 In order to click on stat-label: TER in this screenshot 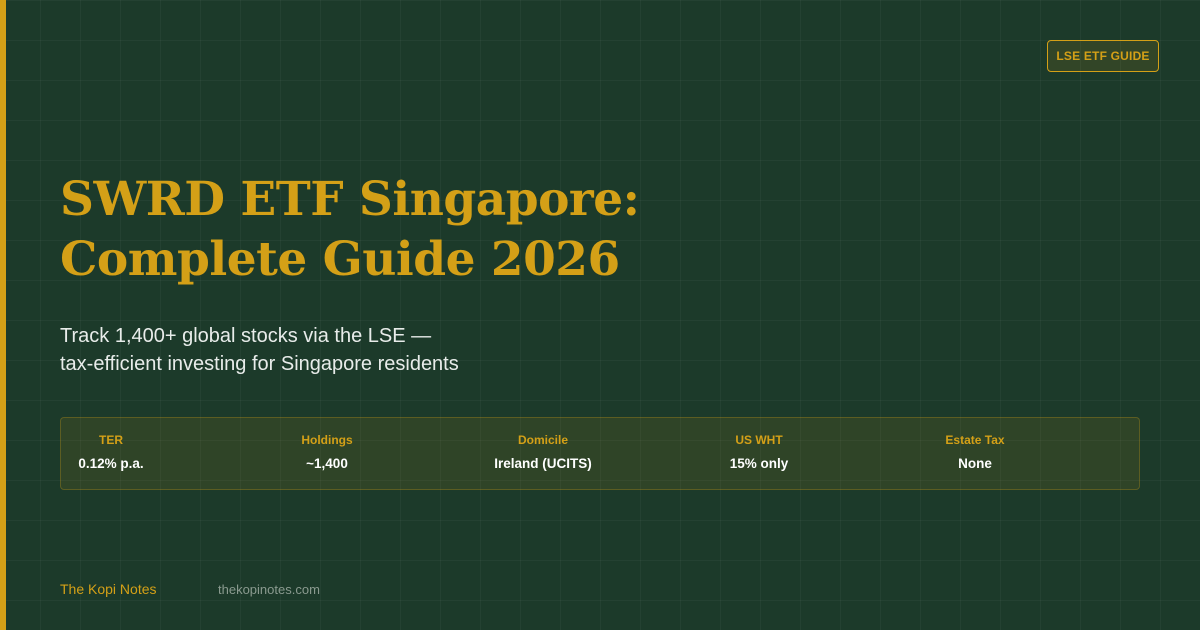, I will do `click(111, 440)`.